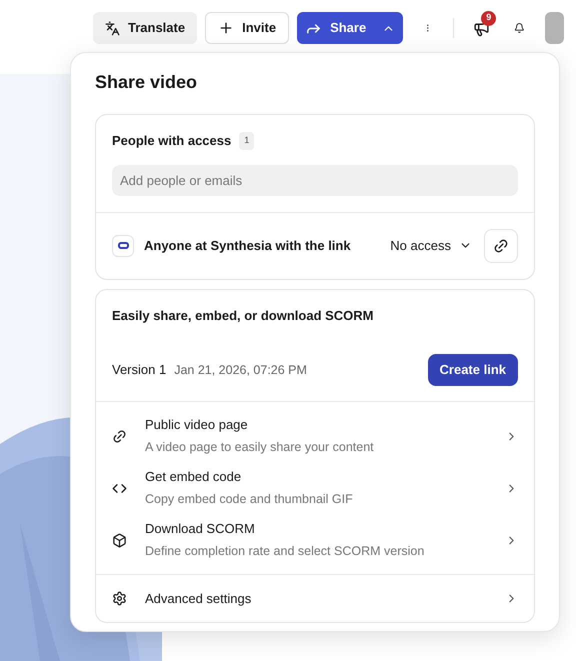 The height and width of the screenshot is (661, 576). What do you see at coordinates (260, 447) in the screenshot?
I see `option-description: A video page to easily share your content` at bounding box center [260, 447].